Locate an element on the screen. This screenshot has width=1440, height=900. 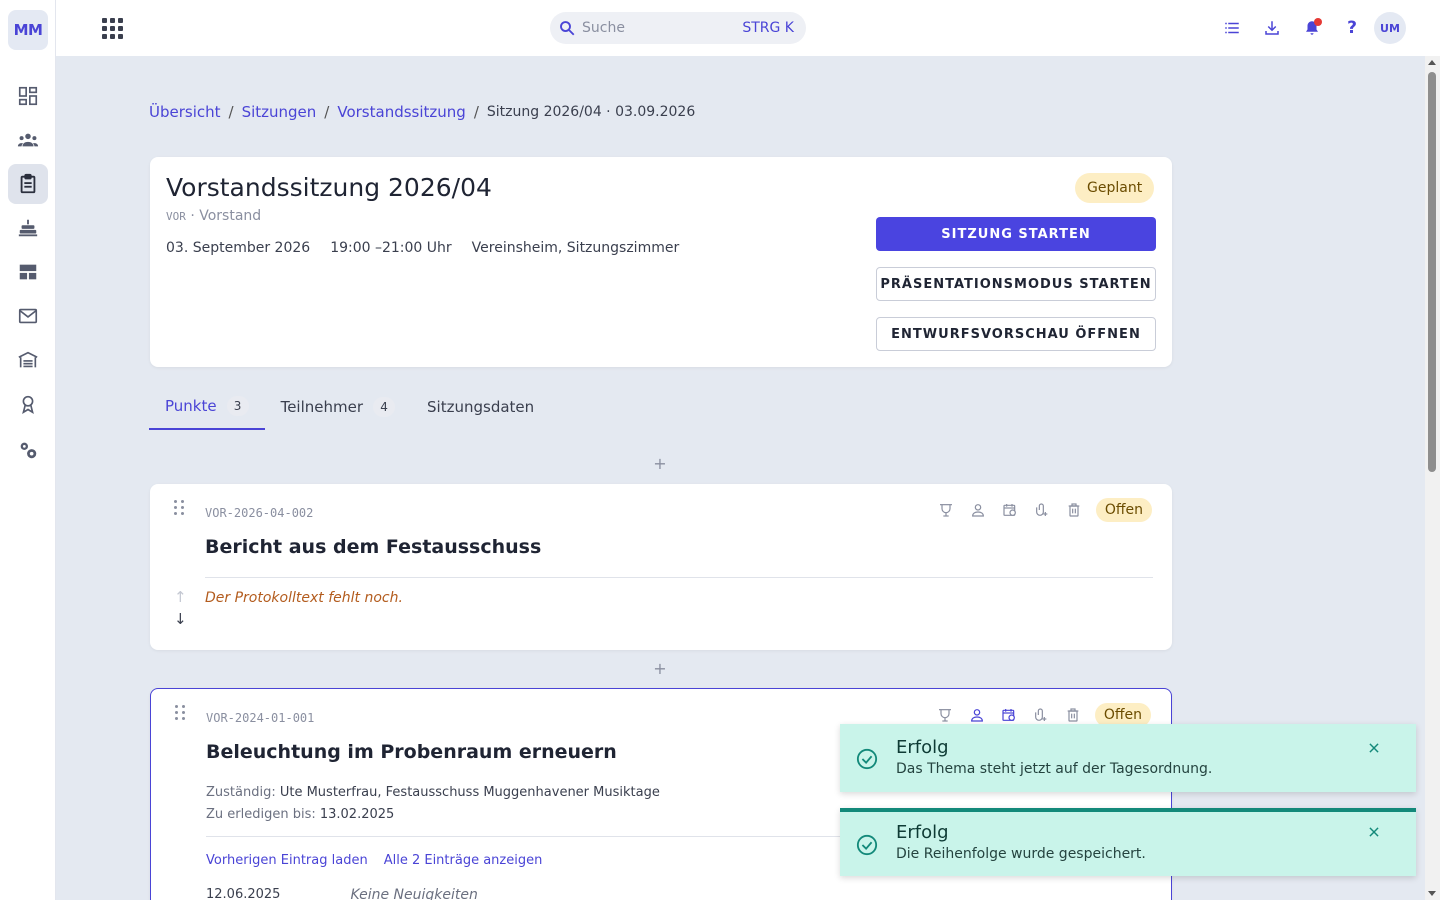
sidebar-item-settings is located at coordinates (28, 450).